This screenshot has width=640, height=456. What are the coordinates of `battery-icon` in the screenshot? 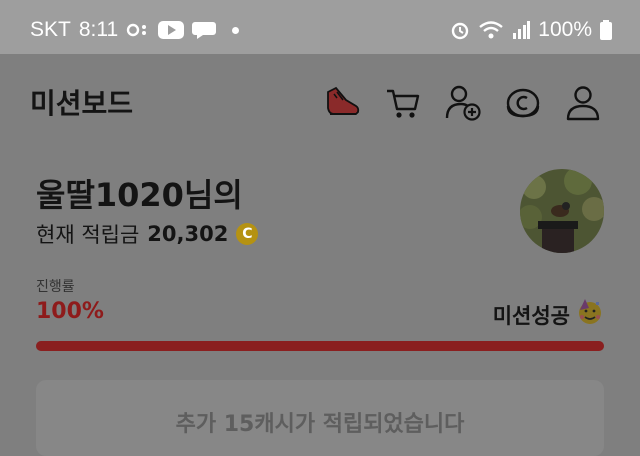 It's located at (606, 30).